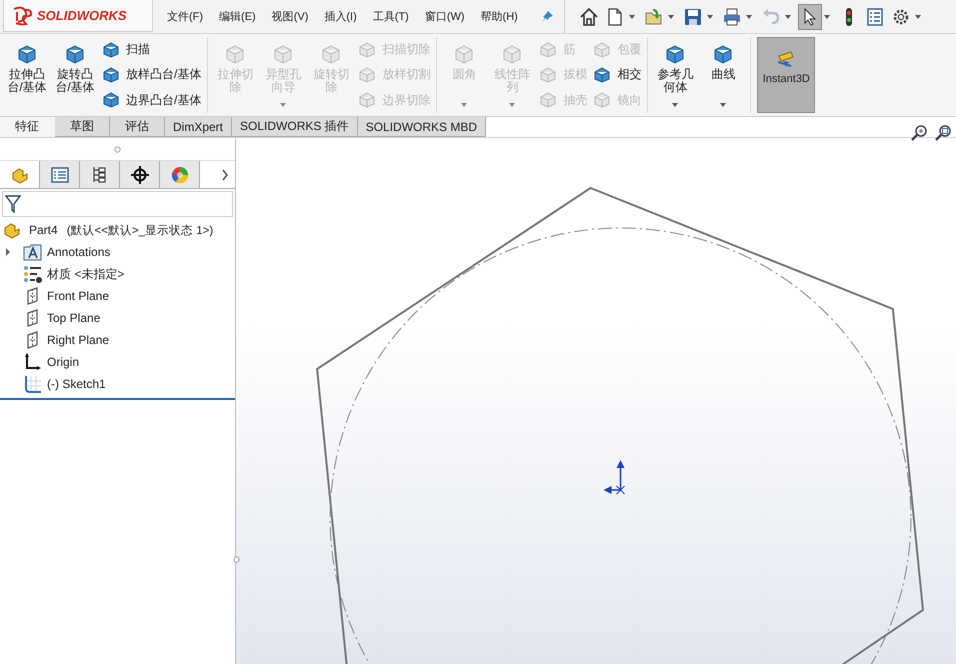 This screenshot has height=664, width=956. What do you see at coordinates (810, 17) in the screenshot?
I see `toolbar-button` at bounding box center [810, 17].